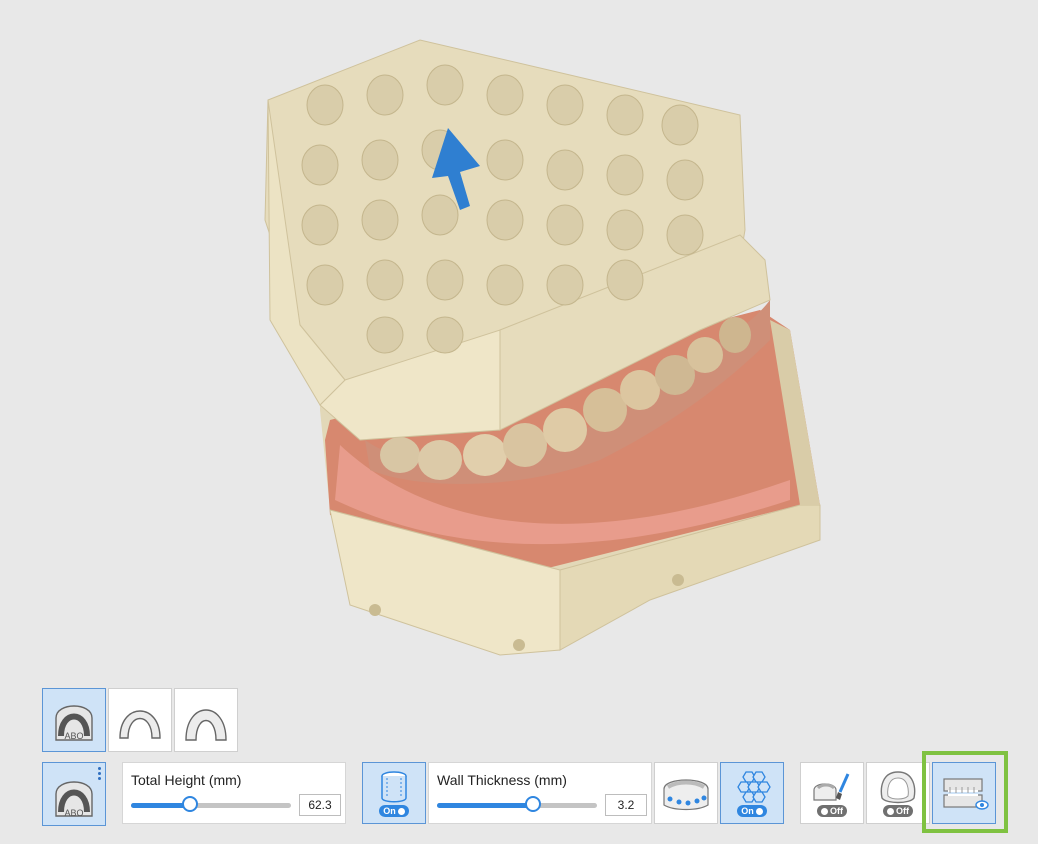 The height and width of the screenshot is (844, 1038). What do you see at coordinates (752, 811) in the screenshot?
I see `honeycomb-toggle: On` at bounding box center [752, 811].